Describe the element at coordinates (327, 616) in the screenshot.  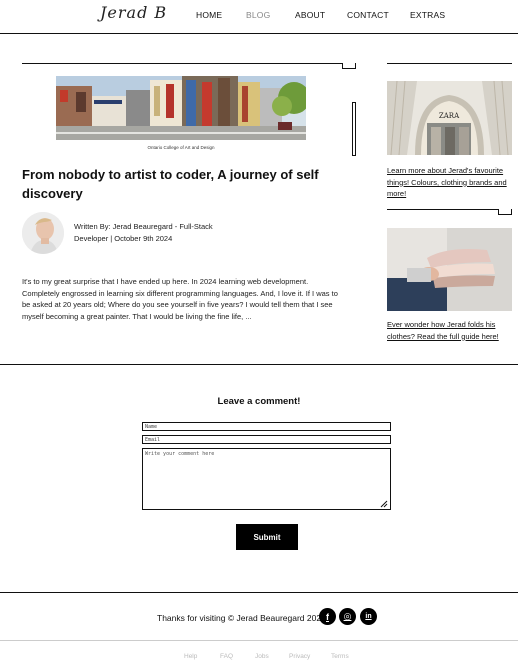
I see `facebook-icon: f` at that location.